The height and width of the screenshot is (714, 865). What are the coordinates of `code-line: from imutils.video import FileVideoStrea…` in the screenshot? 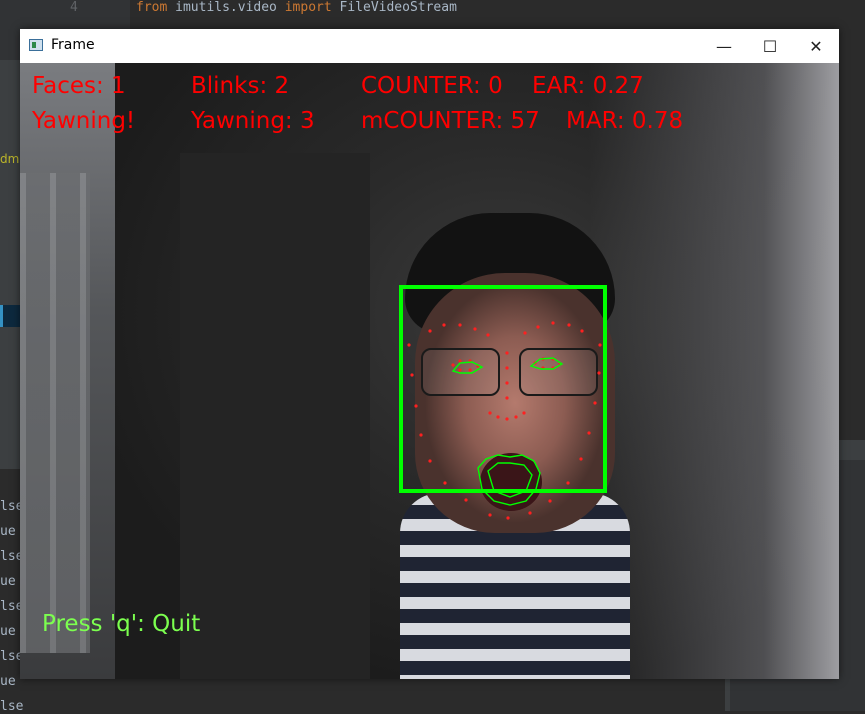 It's located at (296, 7).